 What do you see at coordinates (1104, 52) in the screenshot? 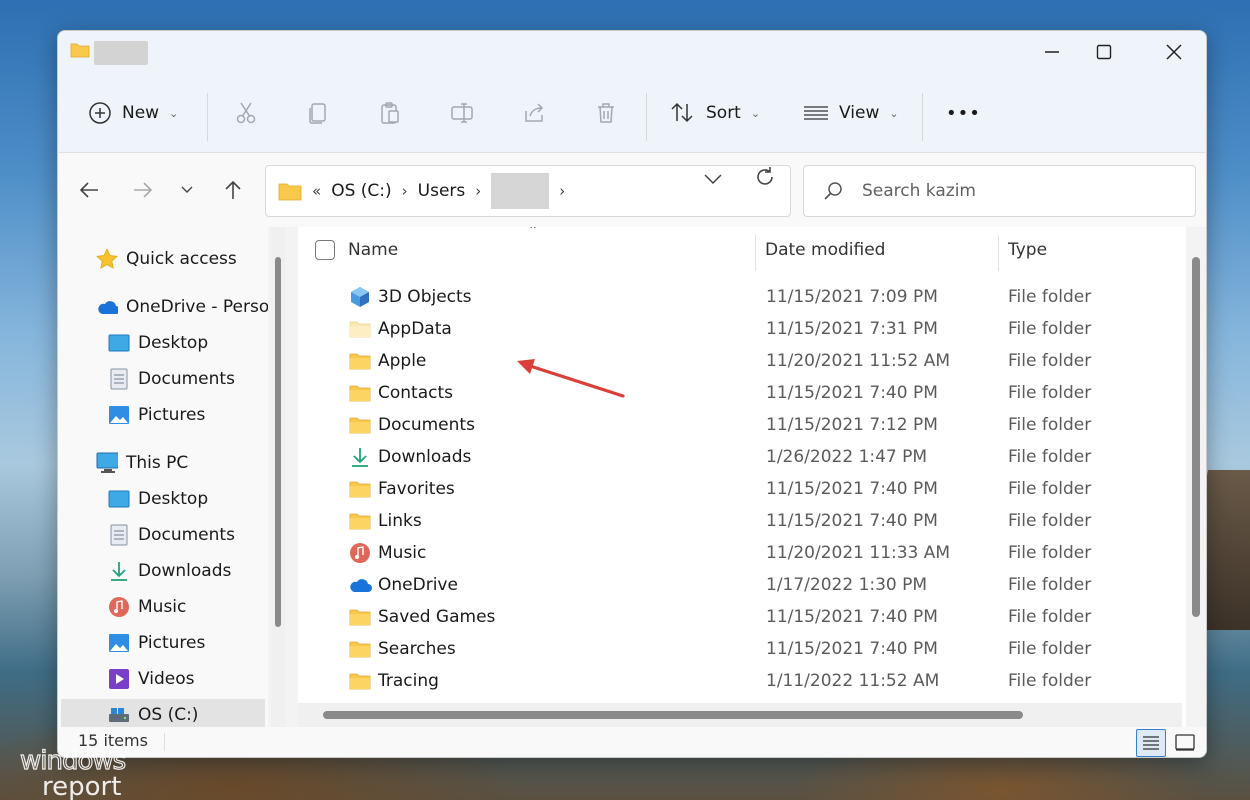
I see `maximize-button` at bounding box center [1104, 52].